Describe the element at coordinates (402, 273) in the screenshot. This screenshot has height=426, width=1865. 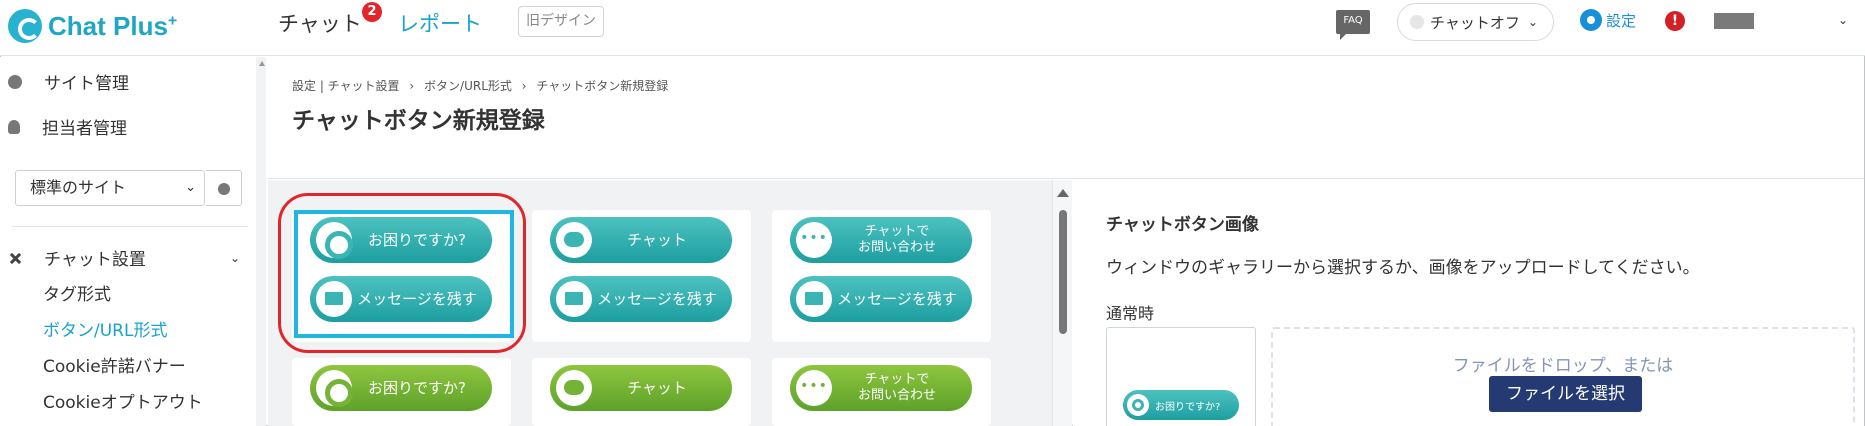
I see `highlight-annotation` at that location.